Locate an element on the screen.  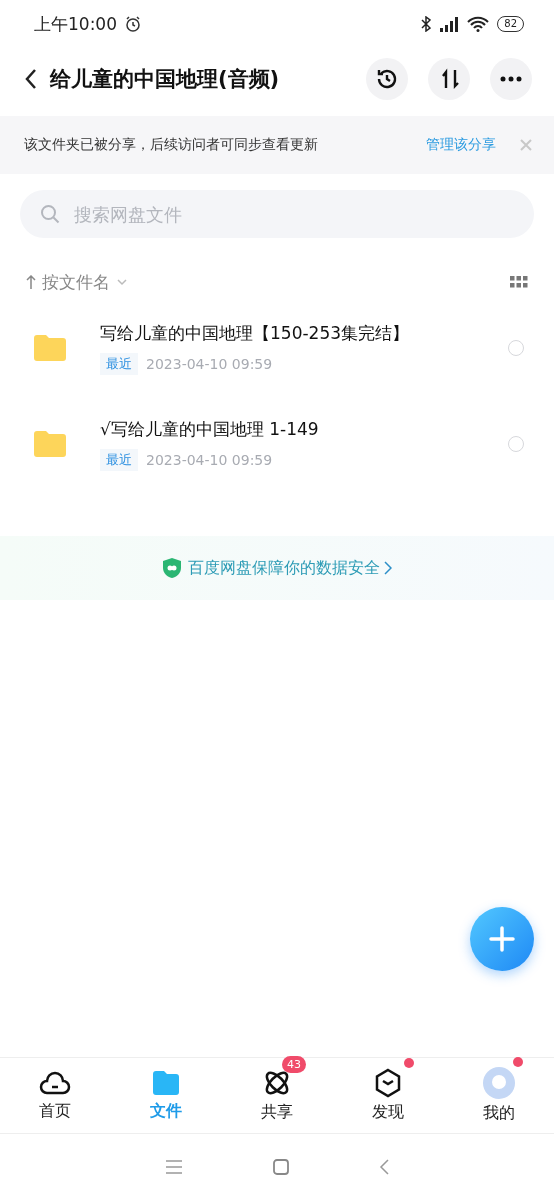
tab-item: 首页 is located at coordinates (55, 1095).